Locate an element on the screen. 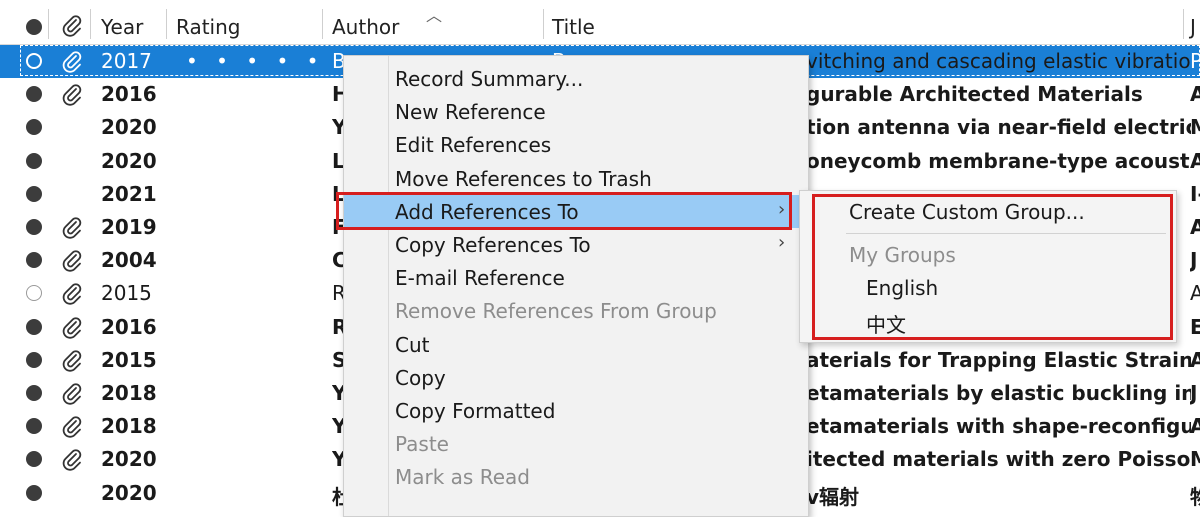  cell-journal: I- is located at coordinates (1195, 193).